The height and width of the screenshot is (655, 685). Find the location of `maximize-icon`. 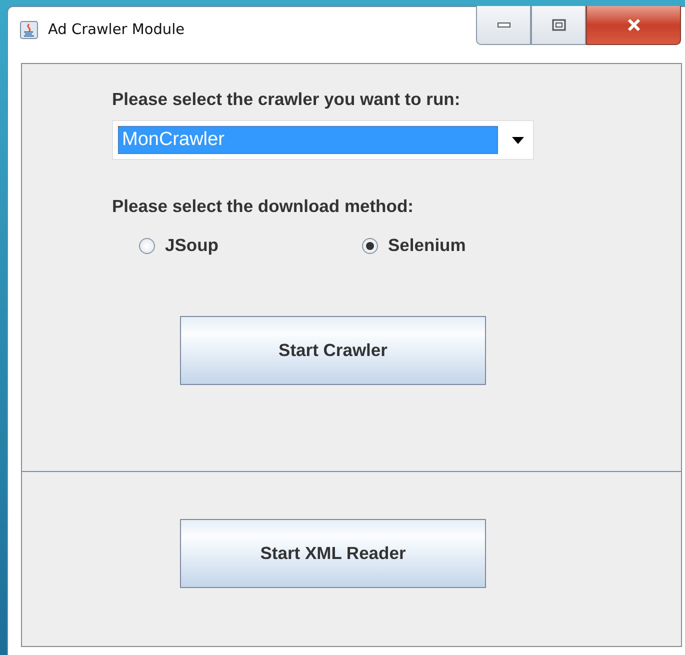

maximize-icon is located at coordinates (559, 25).